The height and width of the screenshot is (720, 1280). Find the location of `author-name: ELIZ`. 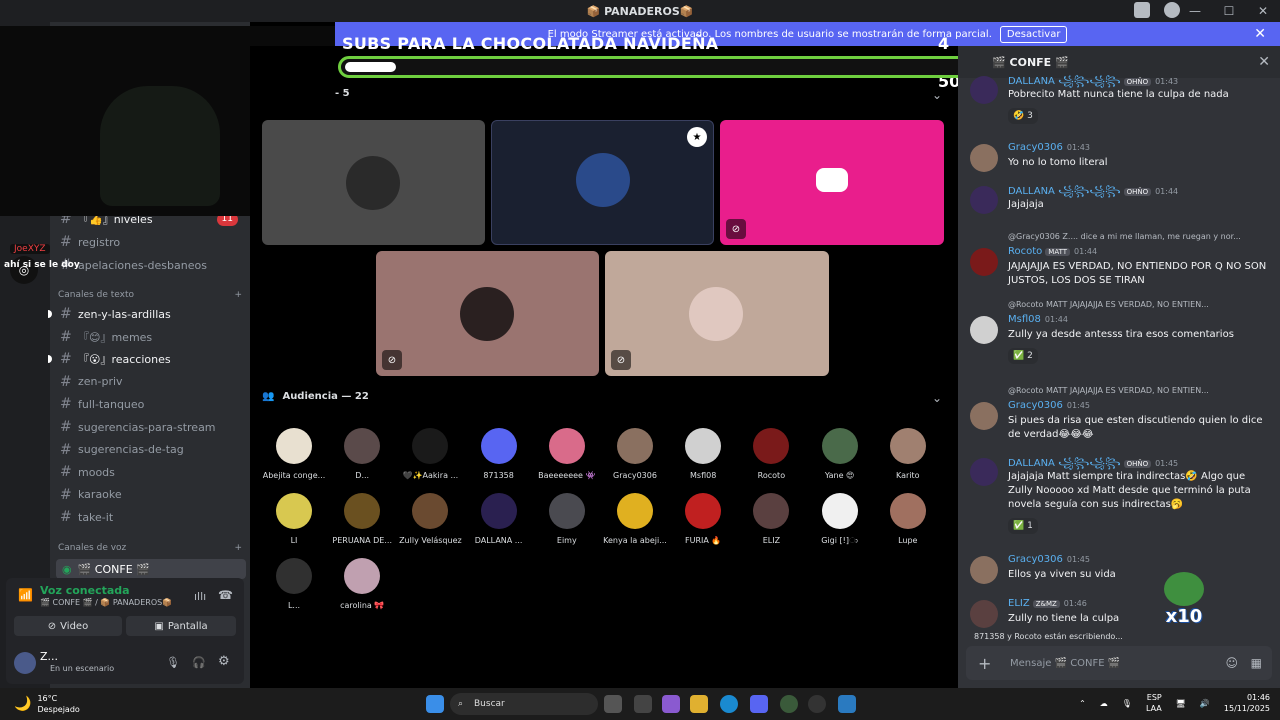

author-name: ELIZ is located at coordinates (1019, 603).